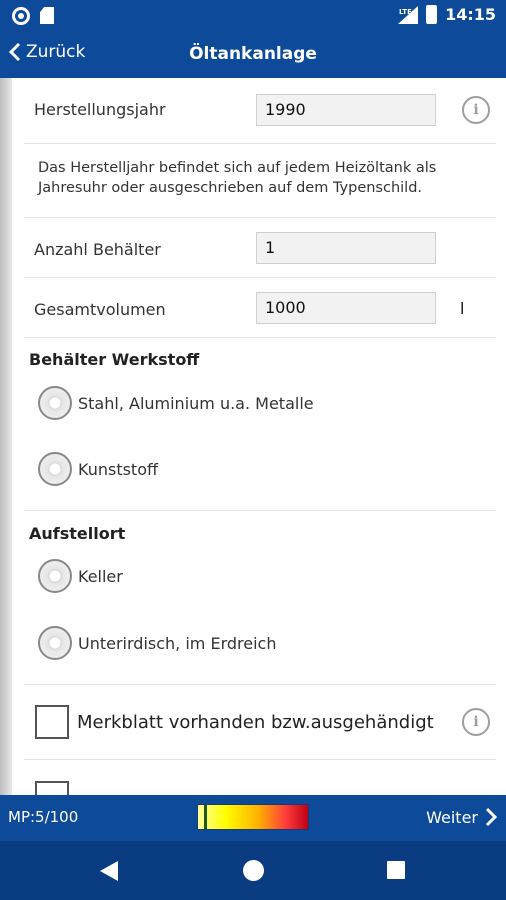 The image size is (506, 900). Describe the element at coordinates (196, 403) in the screenshot. I see `radio-label: Stahl, Aluminium u.a. Metalle` at that location.